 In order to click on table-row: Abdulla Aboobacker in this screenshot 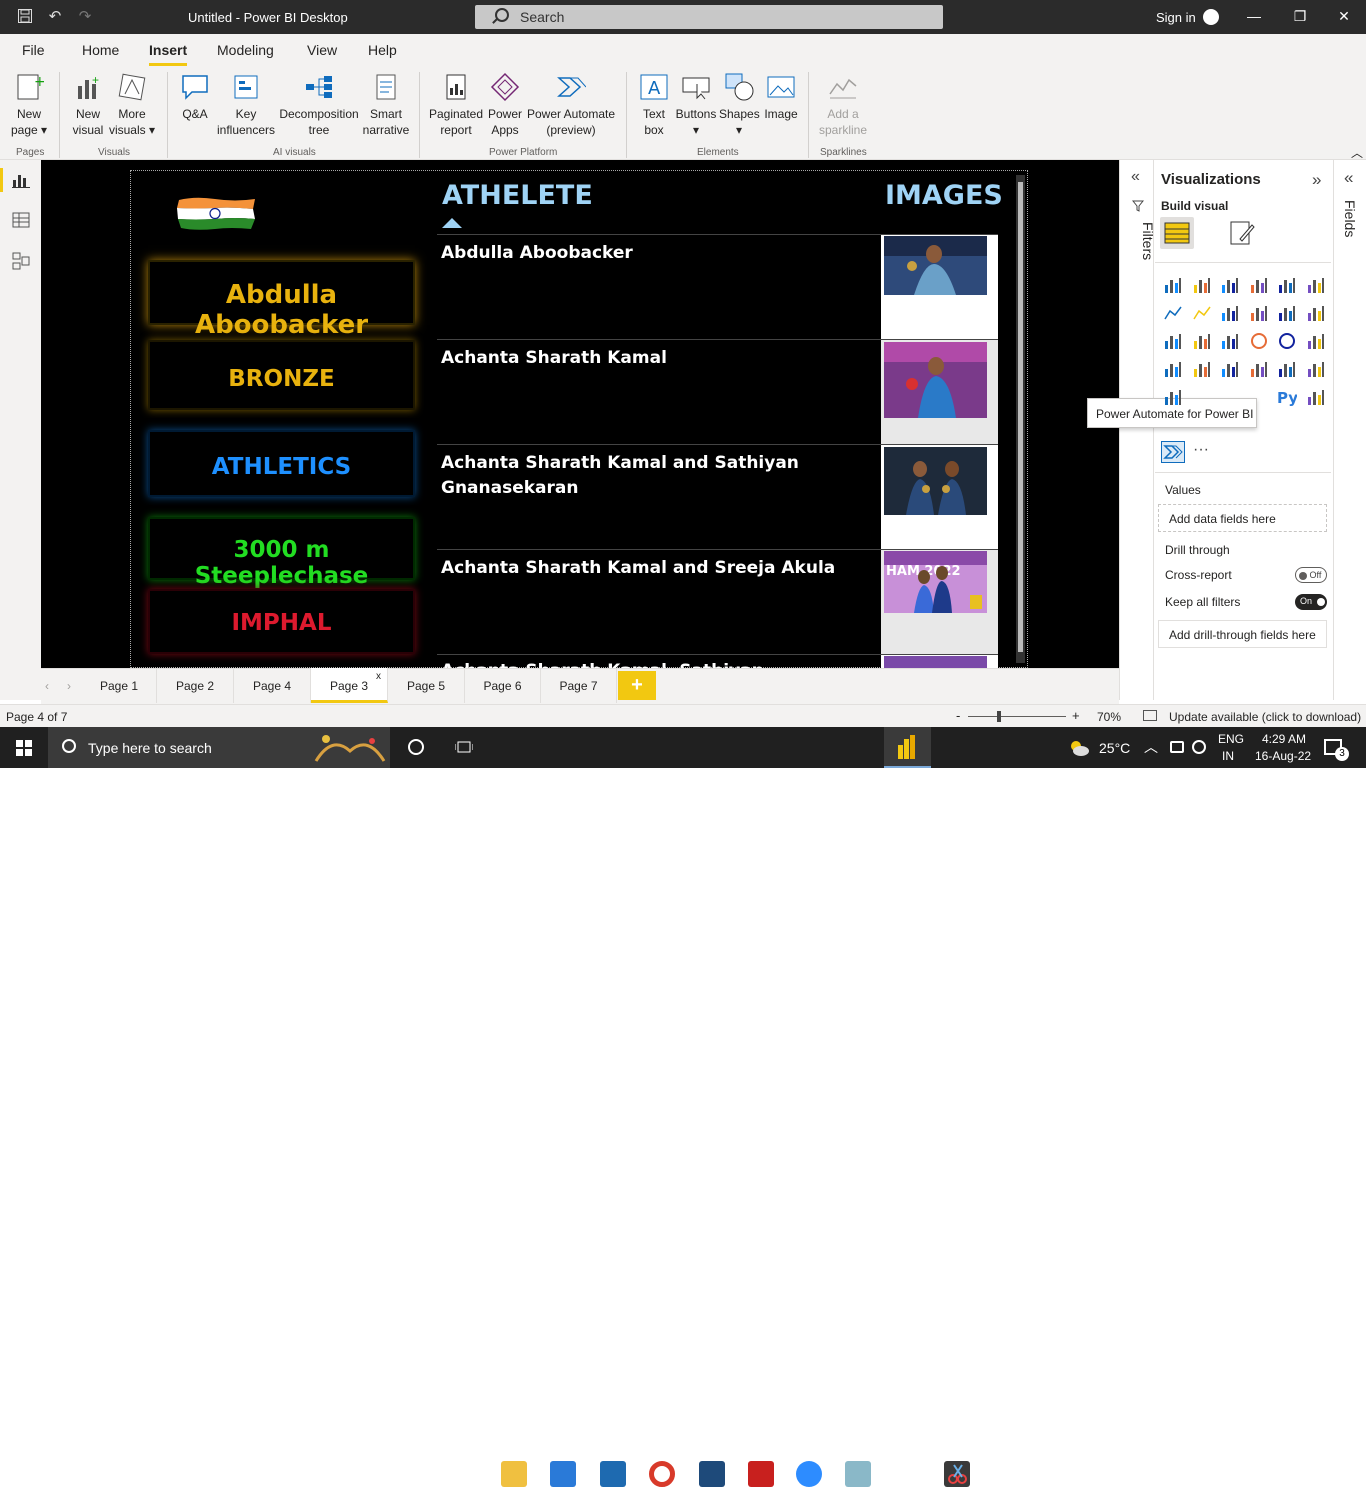, I will do `click(717, 287)`.